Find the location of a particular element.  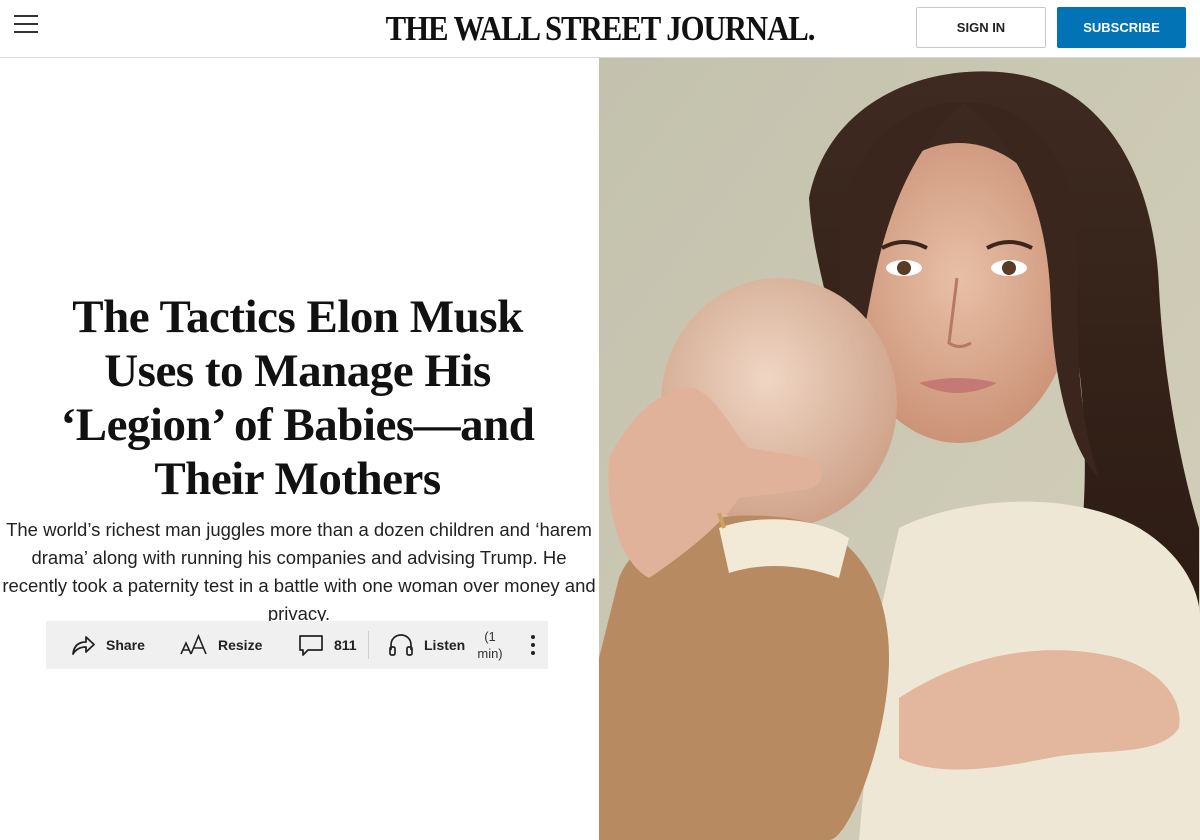

resize-label: Resize is located at coordinates (240, 645).